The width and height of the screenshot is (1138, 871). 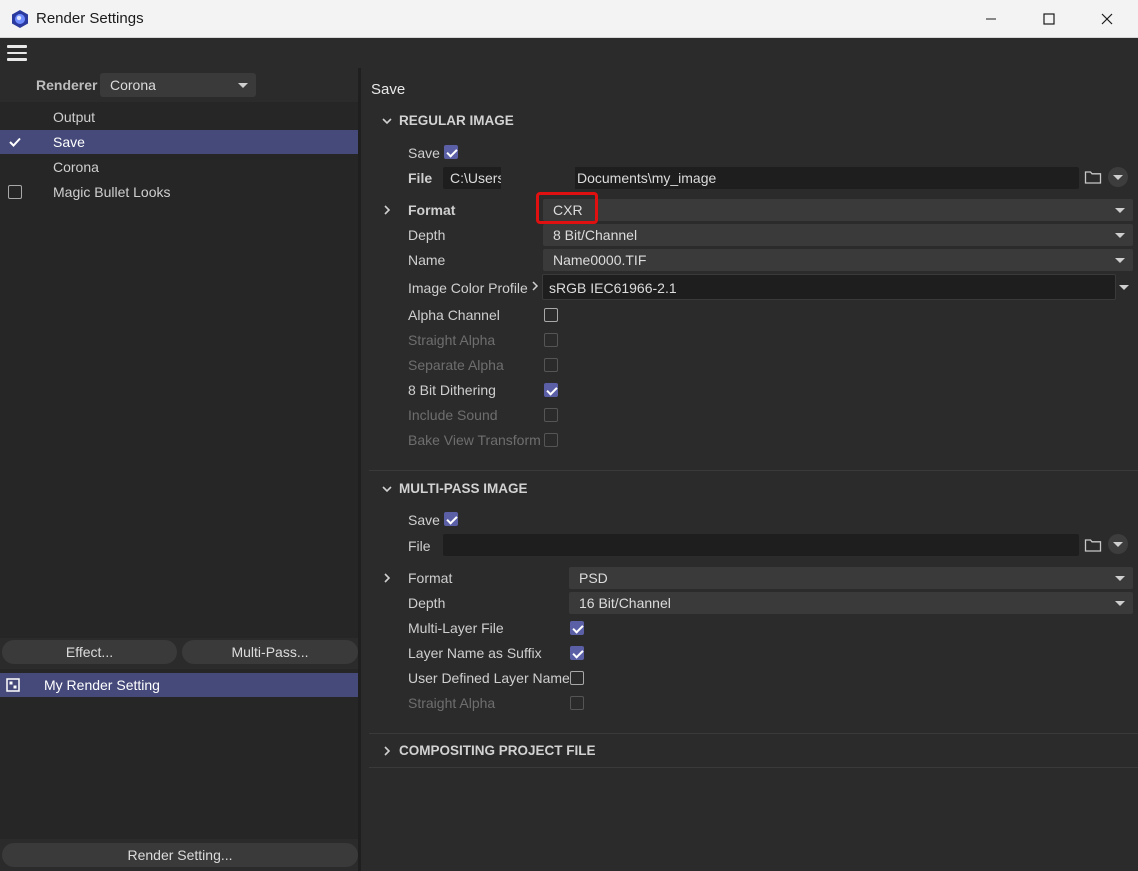 I want to click on save-checkbox, so click(x=451, y=152).